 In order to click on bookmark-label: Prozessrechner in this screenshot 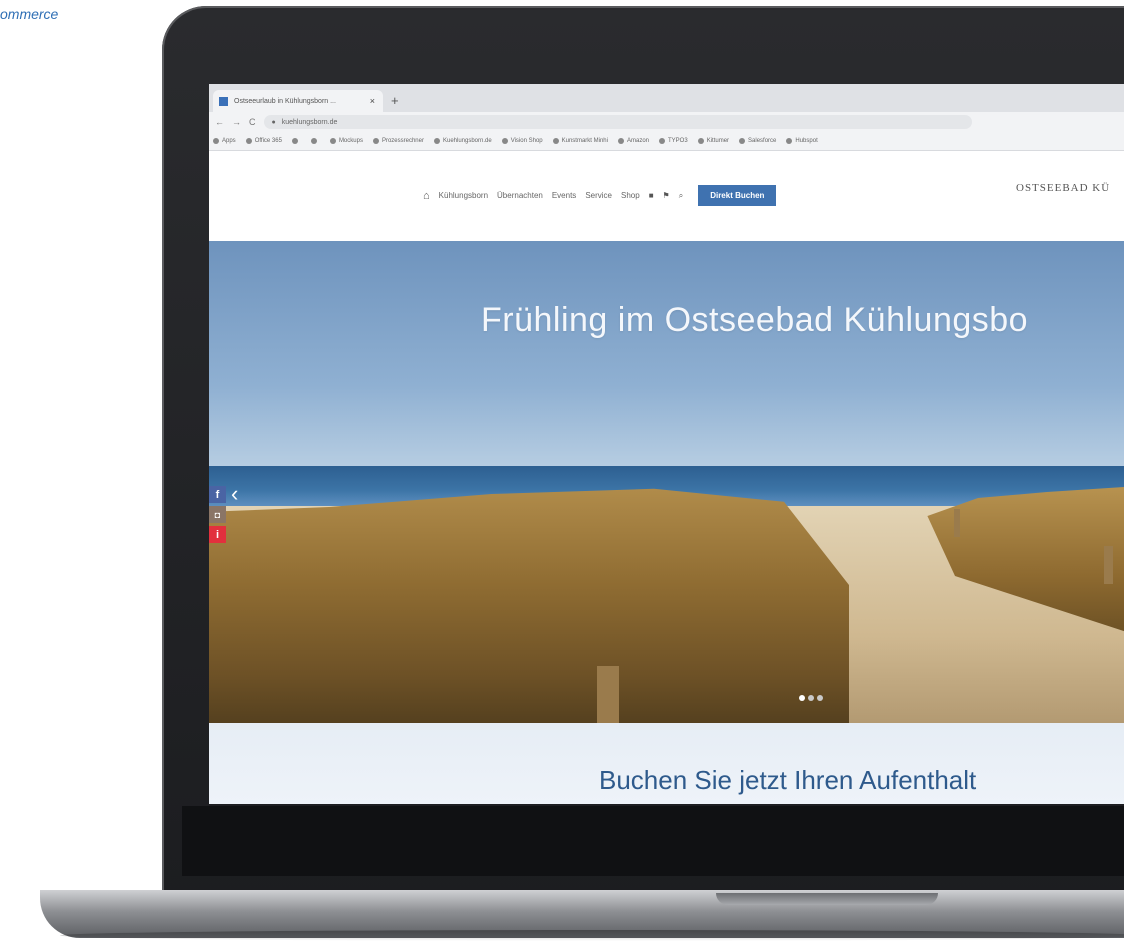, I will do `click(402, 141)`.